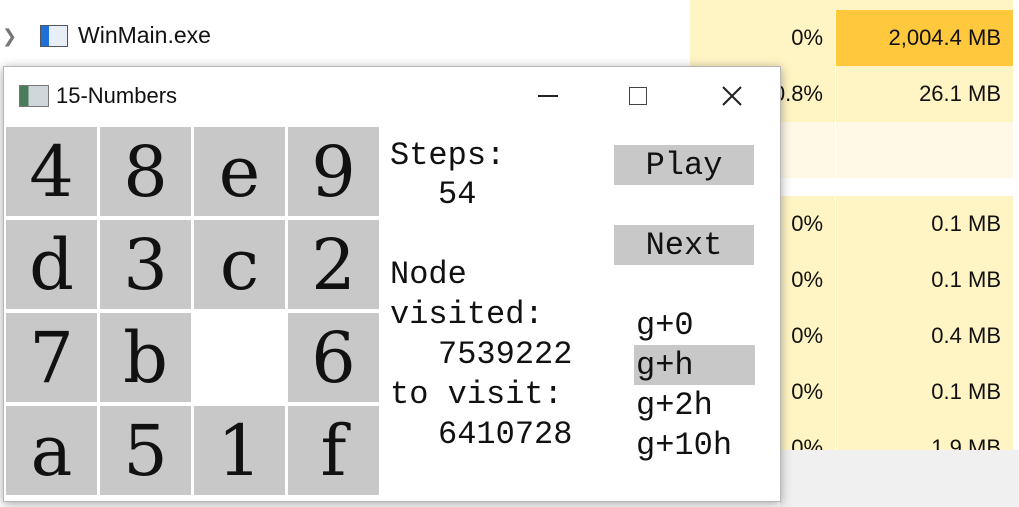 This screenshot has height=507, width=1019. Describe the element at coordinates (117, 95) in the screenshot. I see `window-title: 15-Numbers` at that location.